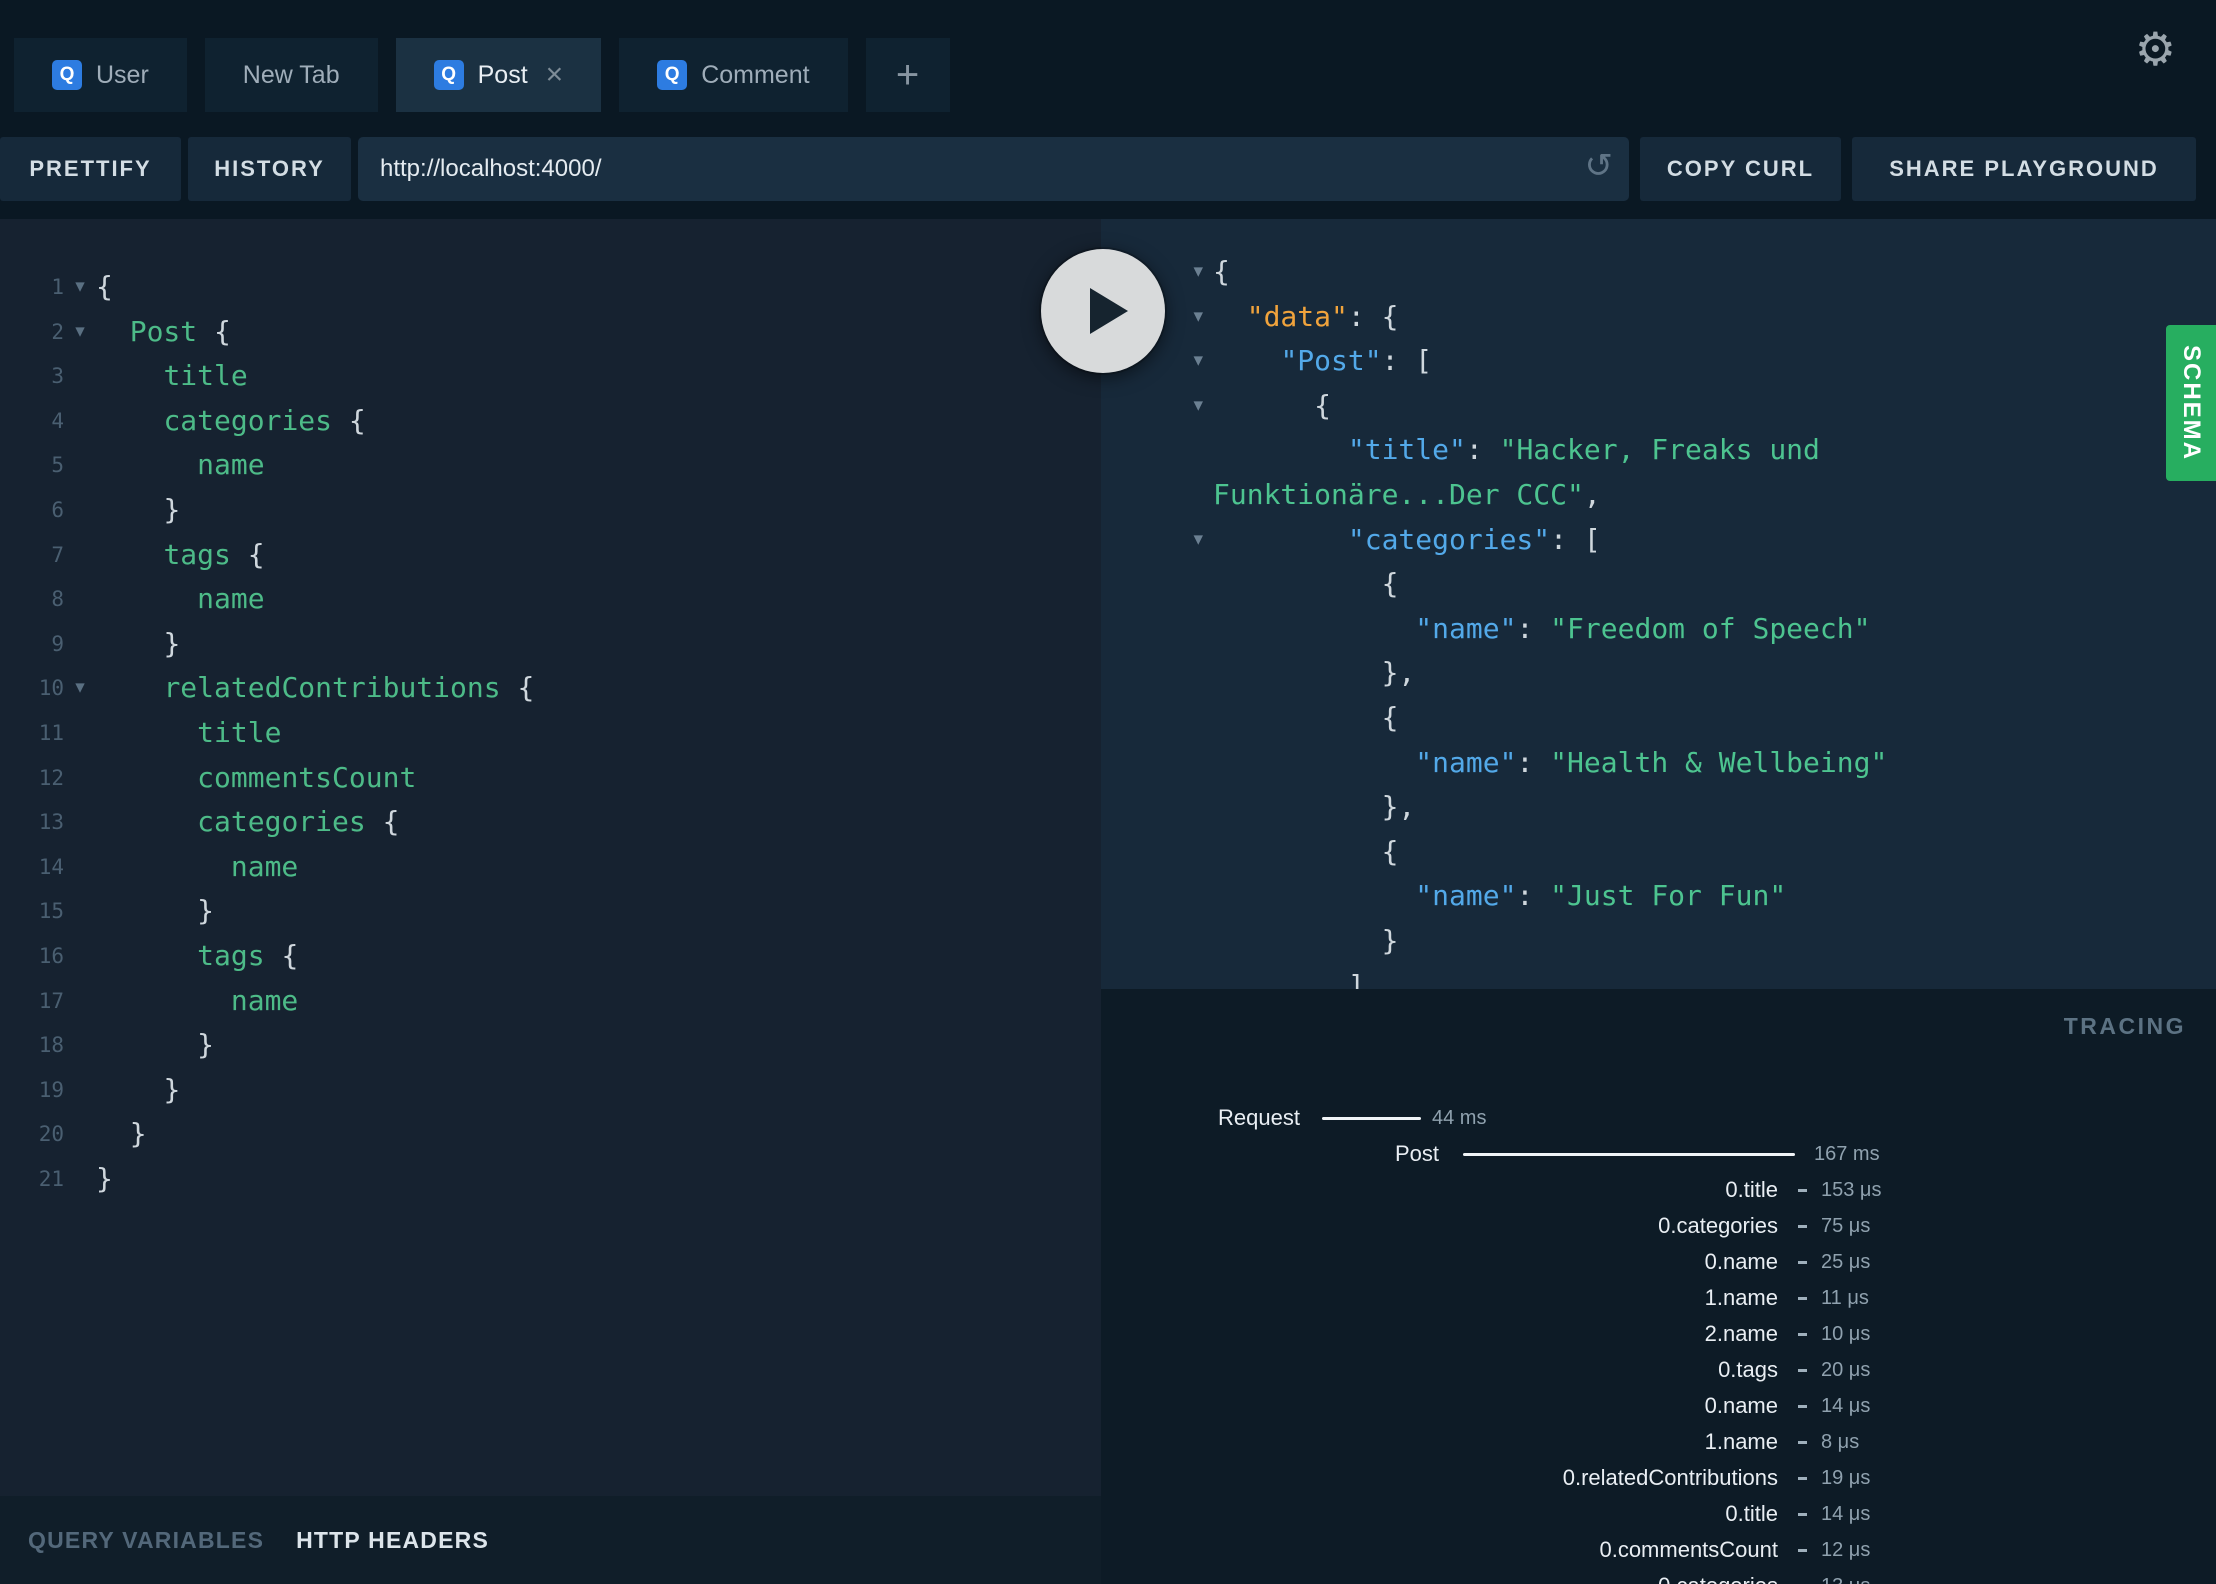 Image resolution: width=2216 pixels, height=1584 pixels. What do you see at coordinates (1541, 629) in the screenshot?
I see `code-text: "name": "Freedom of Speech"` at bounding box center [1541, 629].